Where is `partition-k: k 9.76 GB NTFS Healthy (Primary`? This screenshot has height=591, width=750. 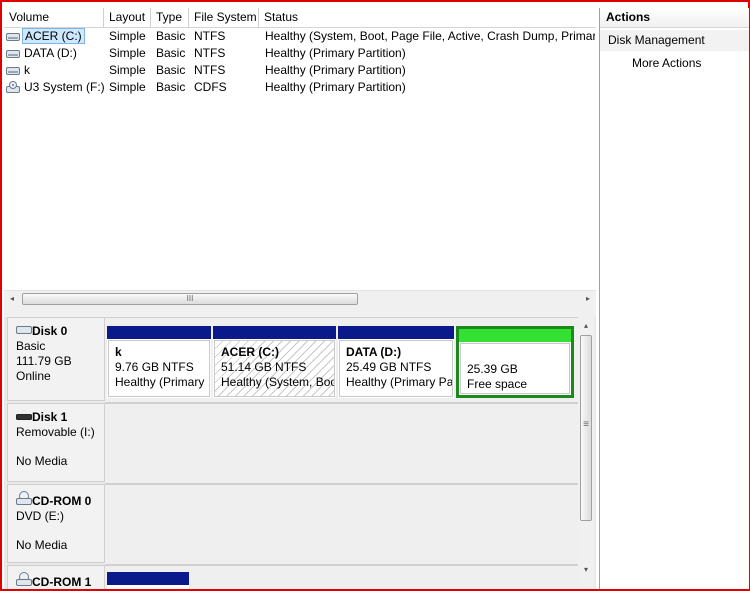
partition-k: k 9.76 GB NTFS Healthy (Primary is located at coordinates (159, 362).